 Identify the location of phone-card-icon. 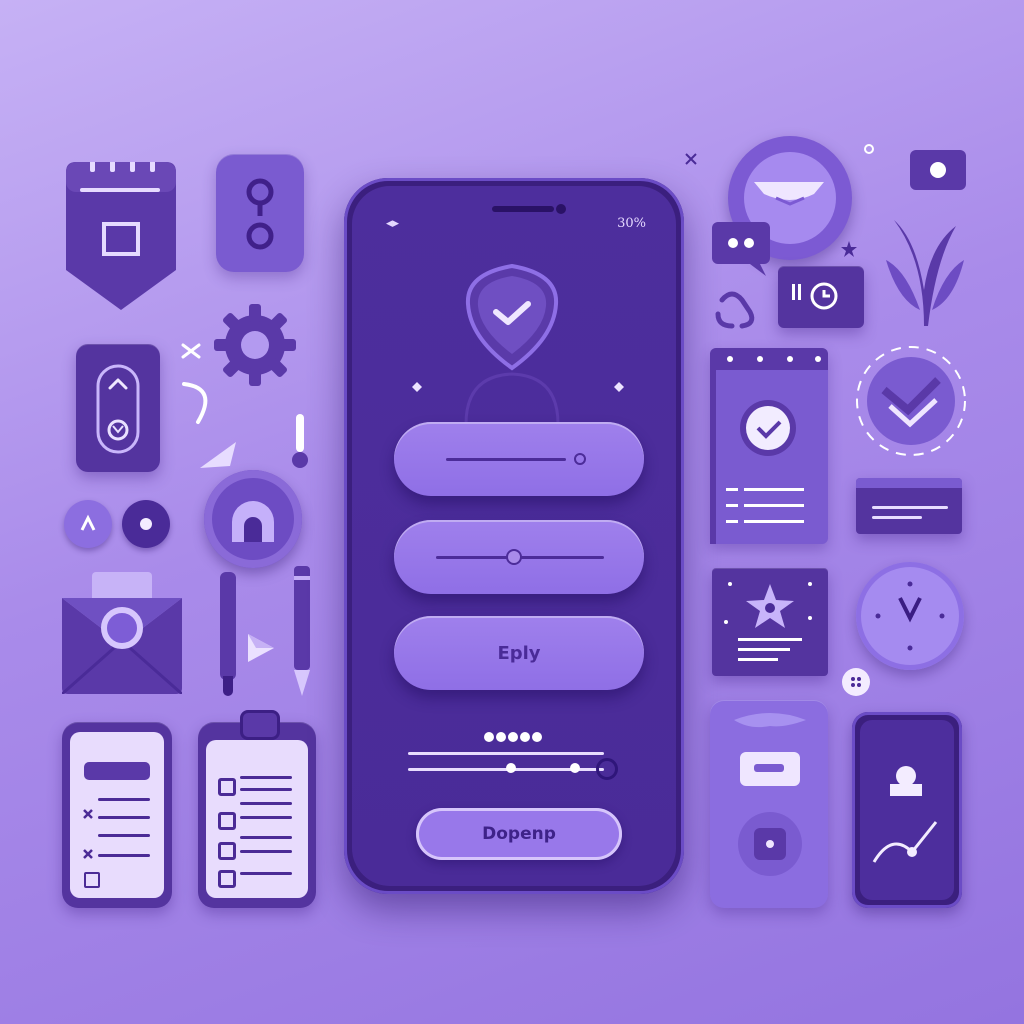
(769, 804).